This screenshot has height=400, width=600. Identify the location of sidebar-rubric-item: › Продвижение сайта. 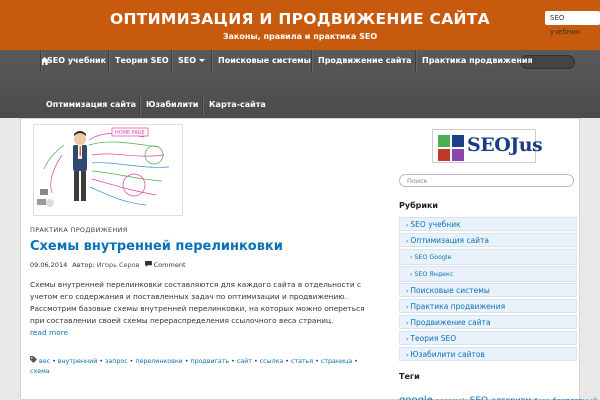
(488, 322).